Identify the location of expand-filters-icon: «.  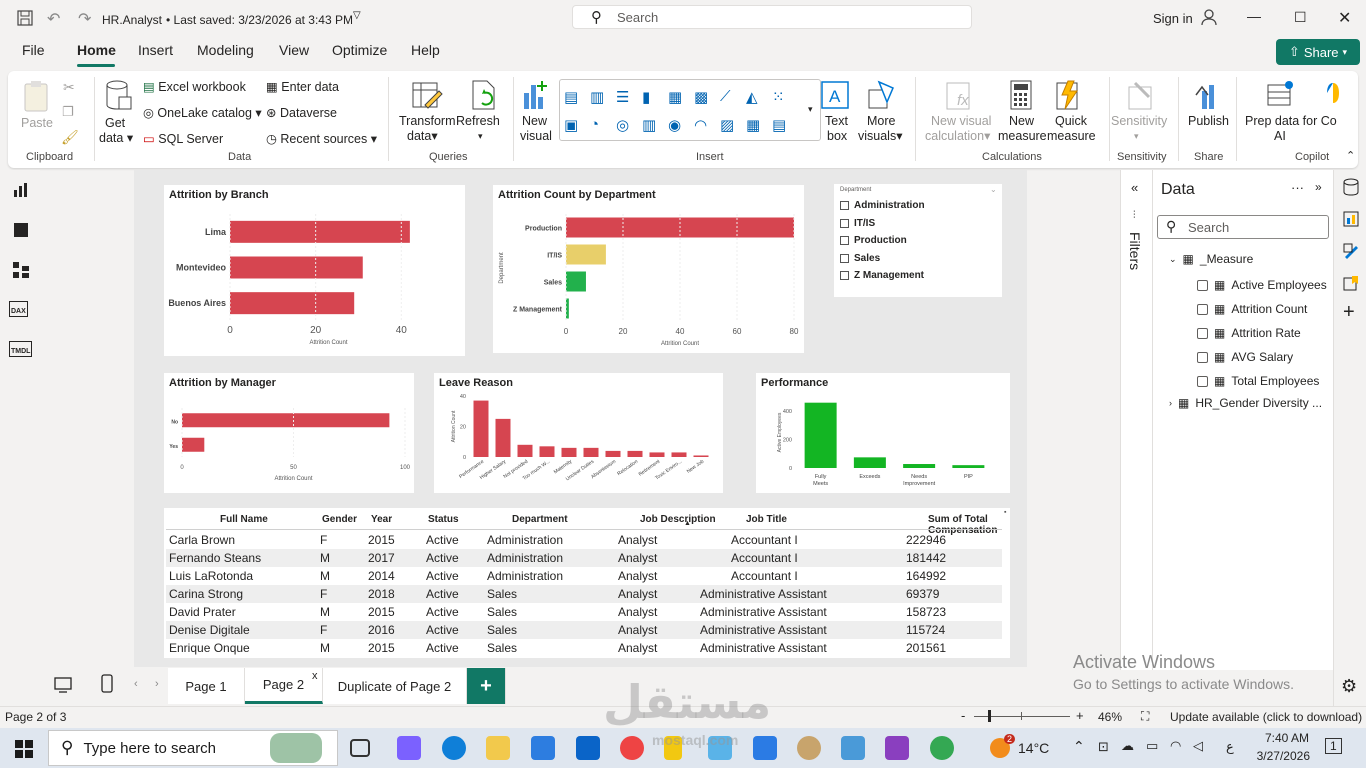
(1134, 187).